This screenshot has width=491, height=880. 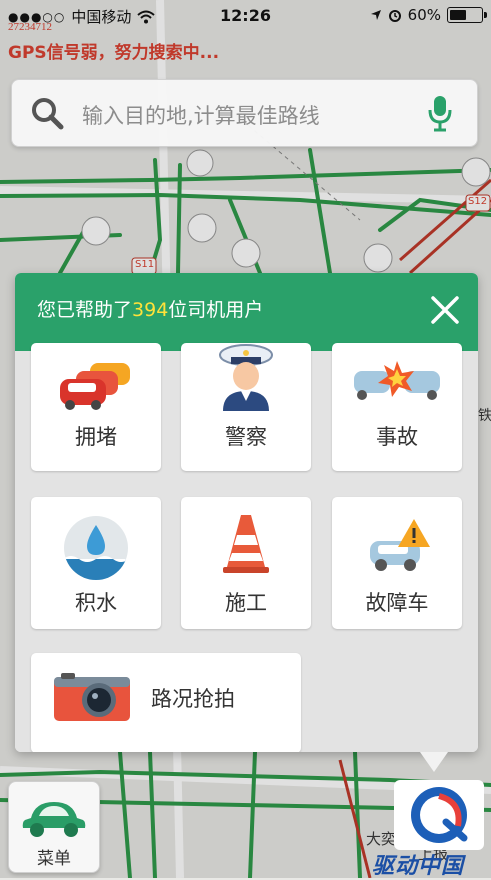 I want to click on battery-icon, so click(x=467, y=15).